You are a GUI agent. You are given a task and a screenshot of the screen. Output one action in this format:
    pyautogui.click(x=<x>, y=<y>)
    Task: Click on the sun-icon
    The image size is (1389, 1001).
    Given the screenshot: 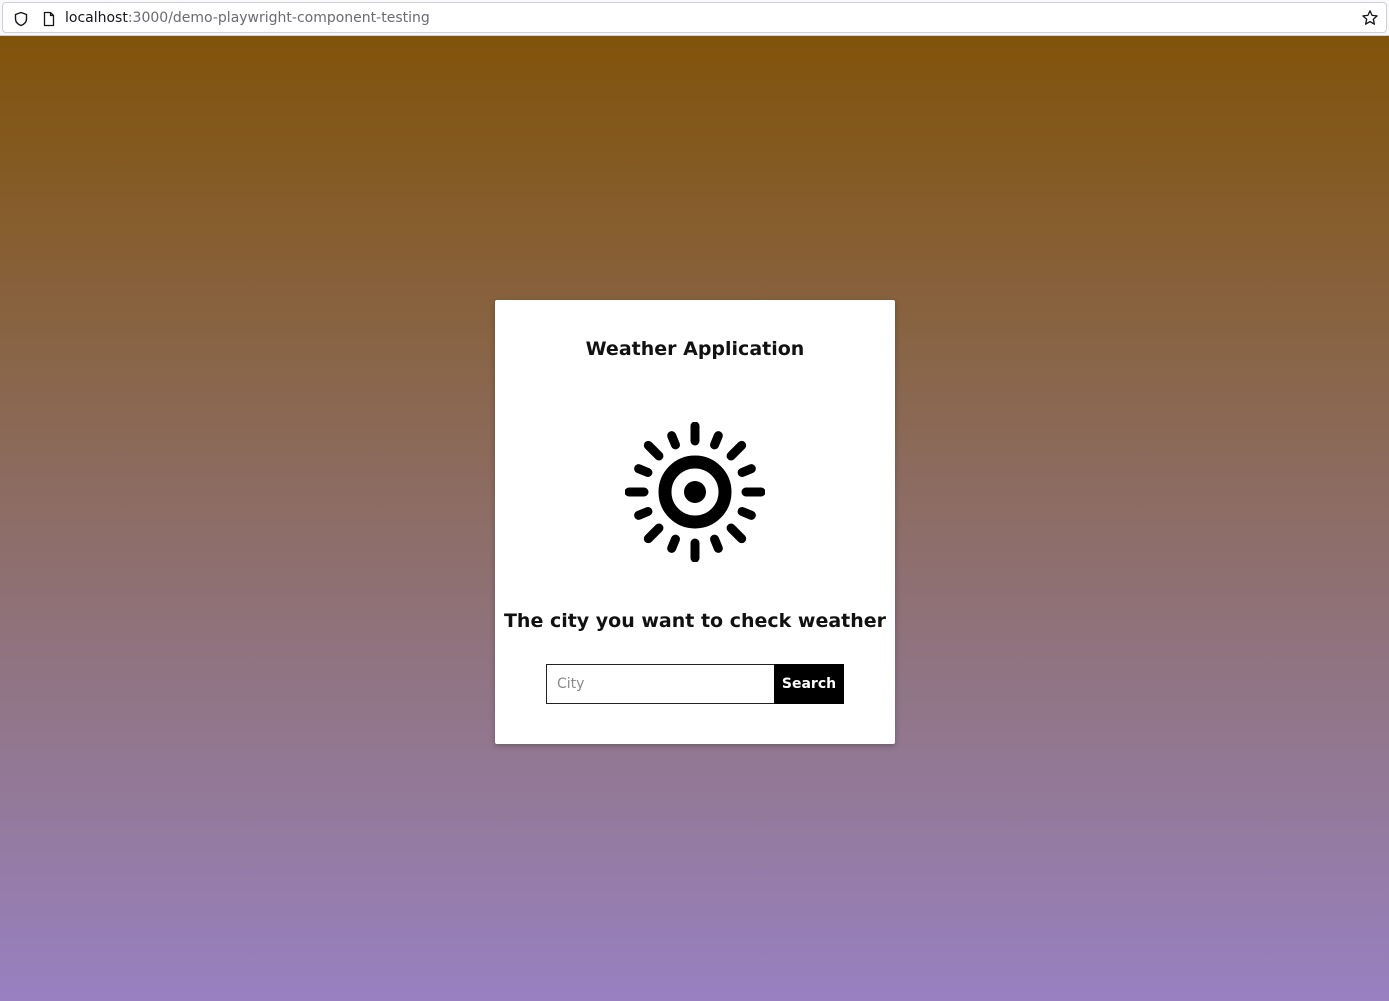 What is the action you would take?
    pyautogui.click(x=695, y=492)
    